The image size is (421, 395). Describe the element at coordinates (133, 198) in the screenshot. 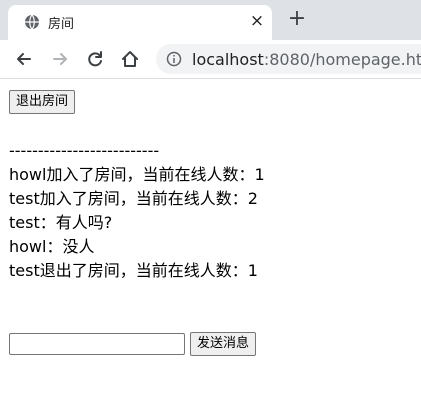

I see `message-item: test加入了房间，当前在线人数：2` at that location.